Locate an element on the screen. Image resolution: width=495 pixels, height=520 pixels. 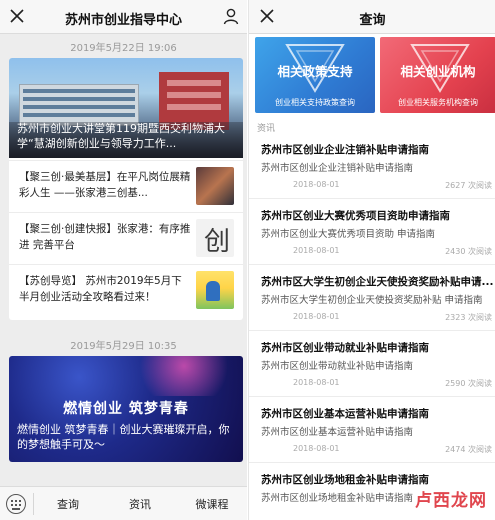
article-summary: 苏州市区创业大赛优秀项目资助 申请指南 is located at coordinates (348, 234).